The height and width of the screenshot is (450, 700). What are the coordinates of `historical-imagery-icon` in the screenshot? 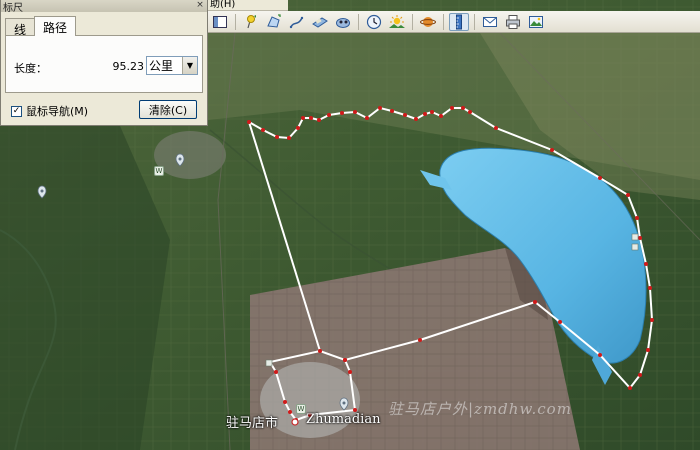 It's located at (374, 21).